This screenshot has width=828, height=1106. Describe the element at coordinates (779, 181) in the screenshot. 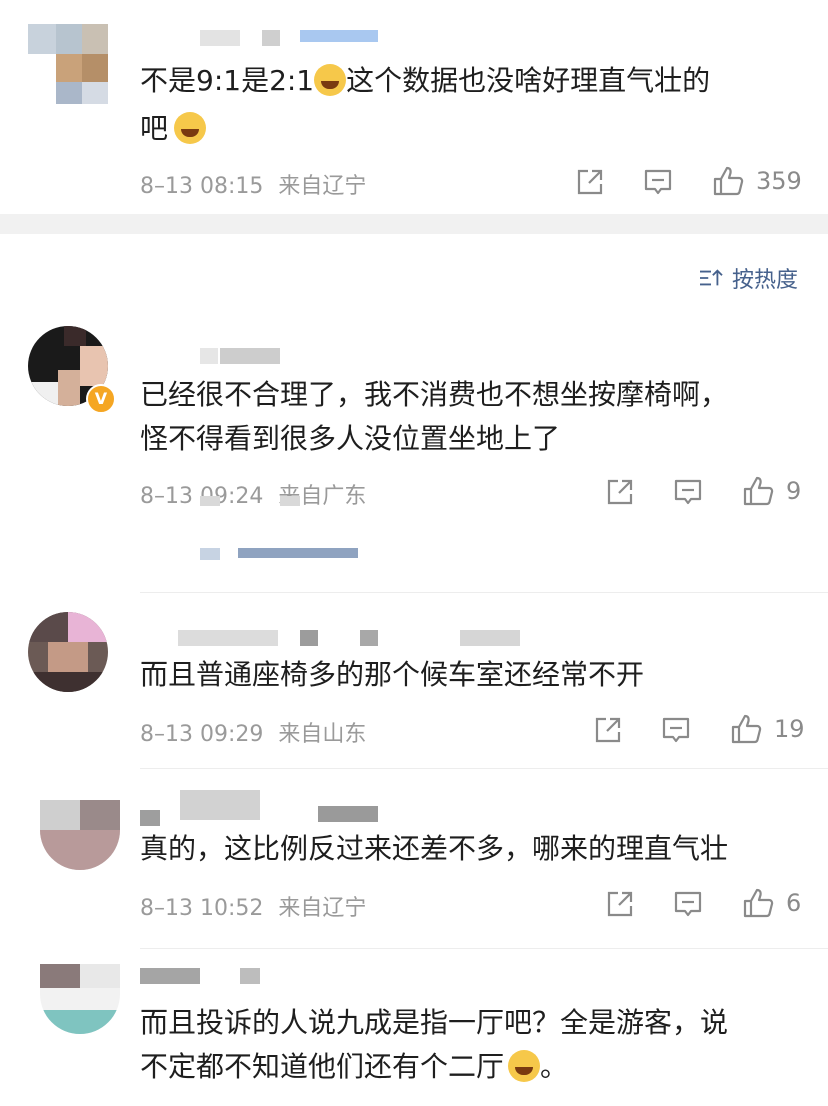

I see `like-count: 359` at that location.